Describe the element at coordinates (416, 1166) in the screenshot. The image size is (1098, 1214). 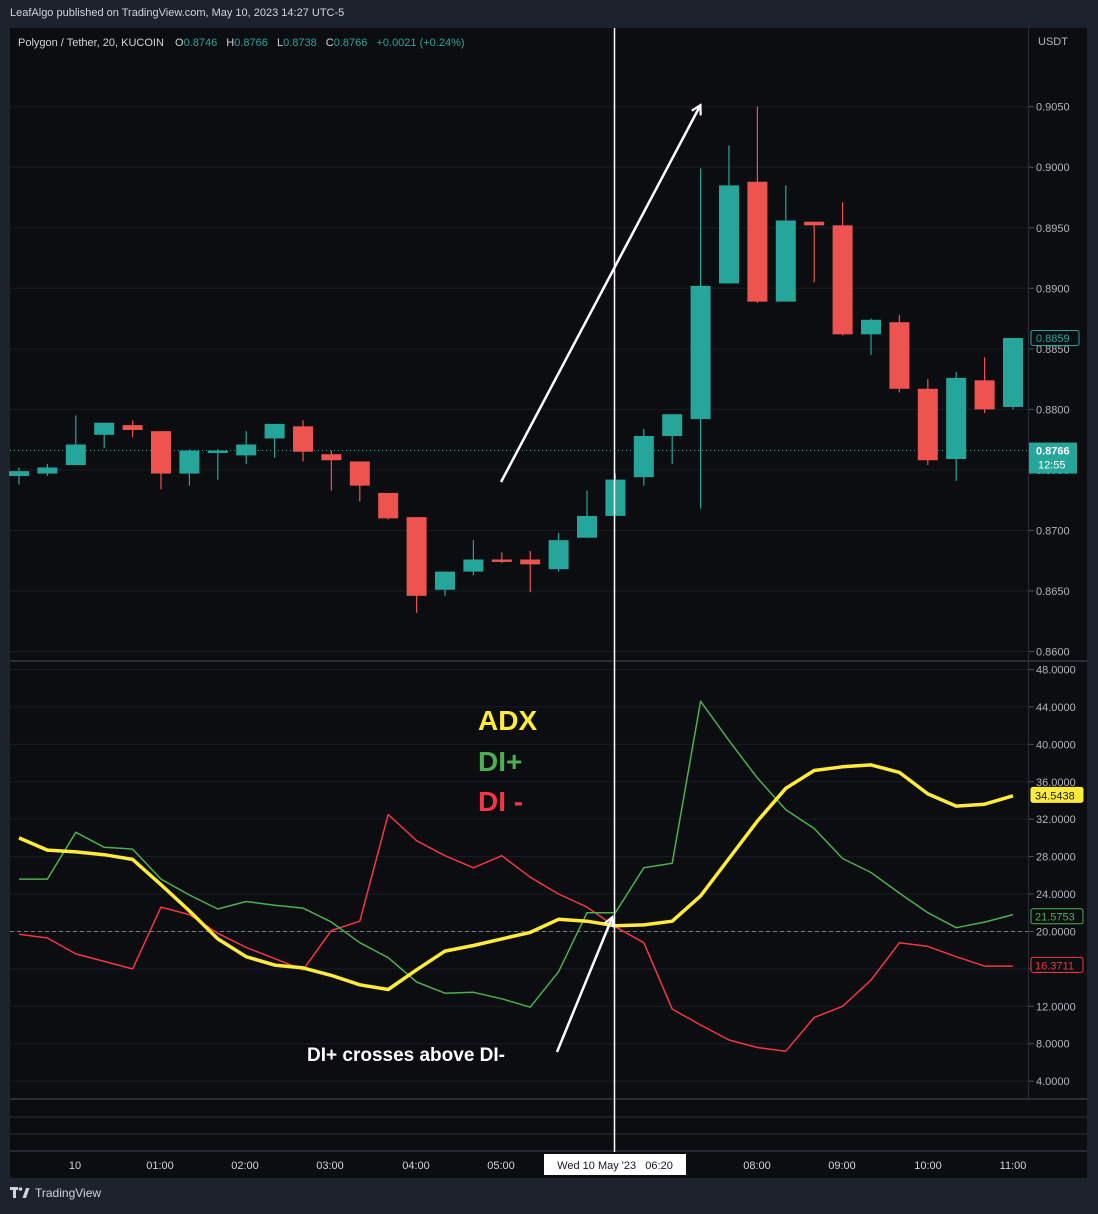
I see `time-tick-label: 04:00` at that location.